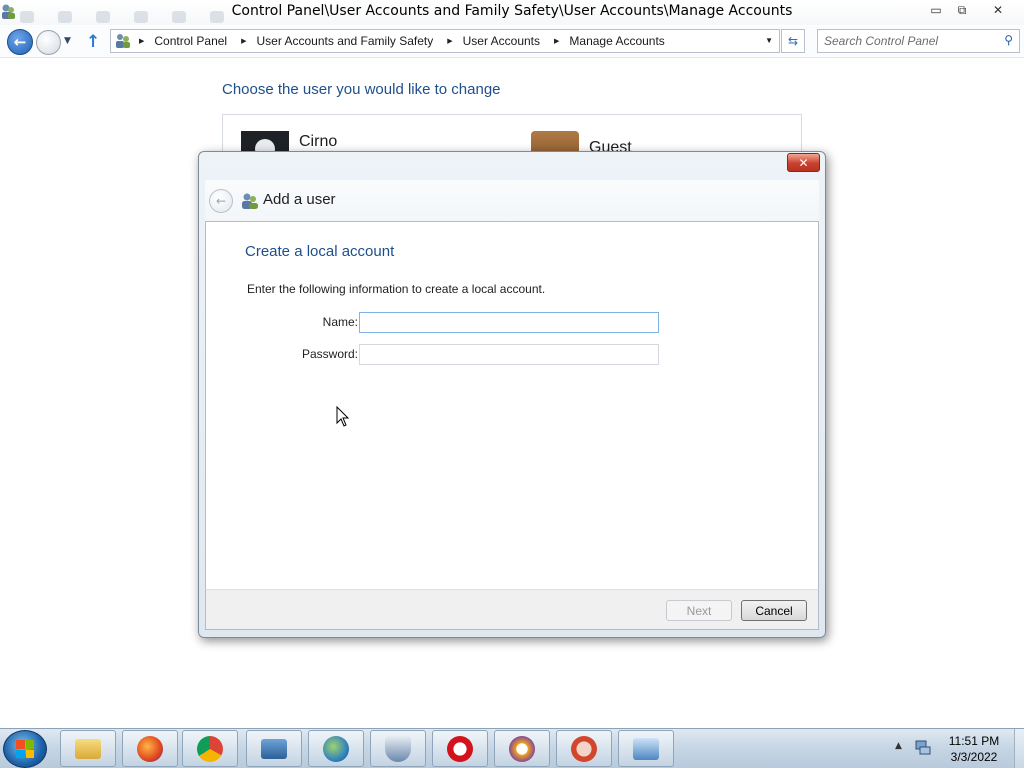  Describe the element at coordinates (509, 354) in the screenshot. I see `password-field` at that location.